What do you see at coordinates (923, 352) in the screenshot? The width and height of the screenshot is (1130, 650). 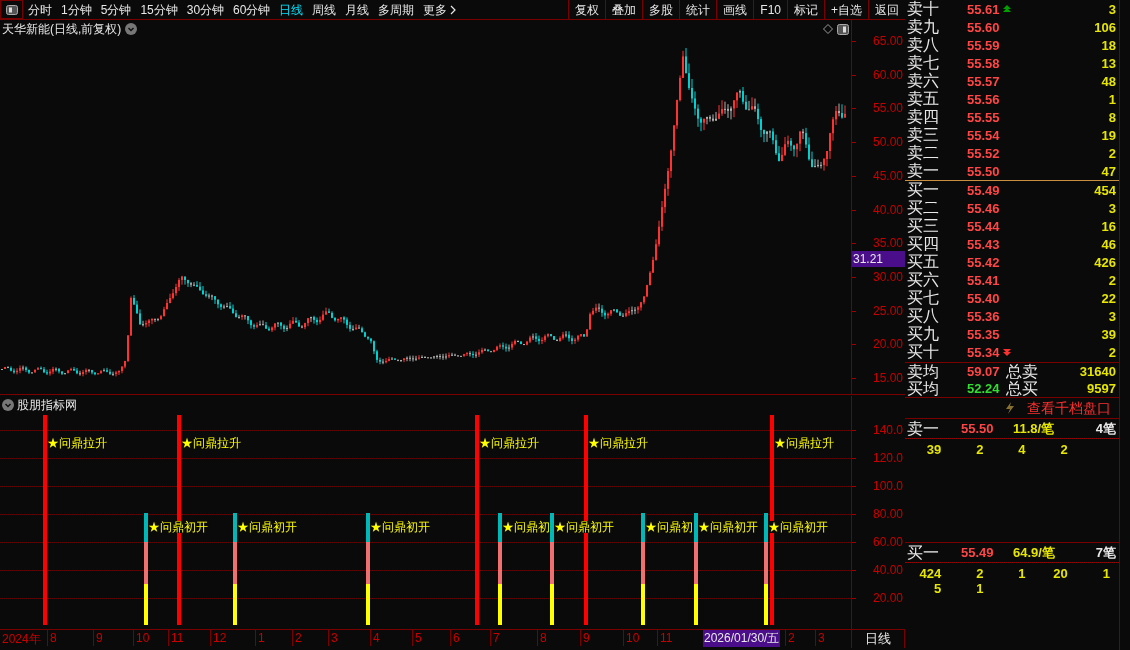 I see `level-label: 买十` at bounding box center [923, 352].